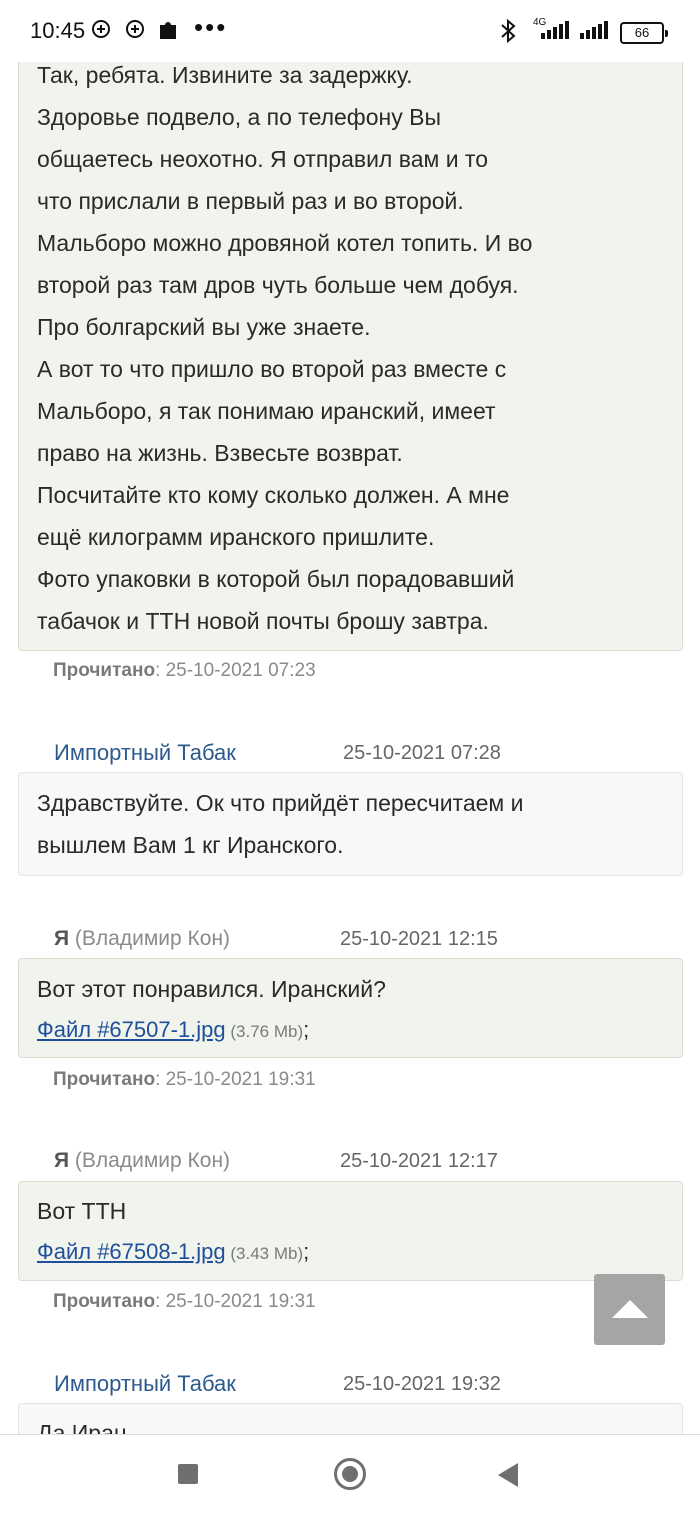  What do you see at coordinates (250, 201) in the screenshot?
I see `message-line: что прислали в первый раз и во второй.` at bounding box center [250, 201].